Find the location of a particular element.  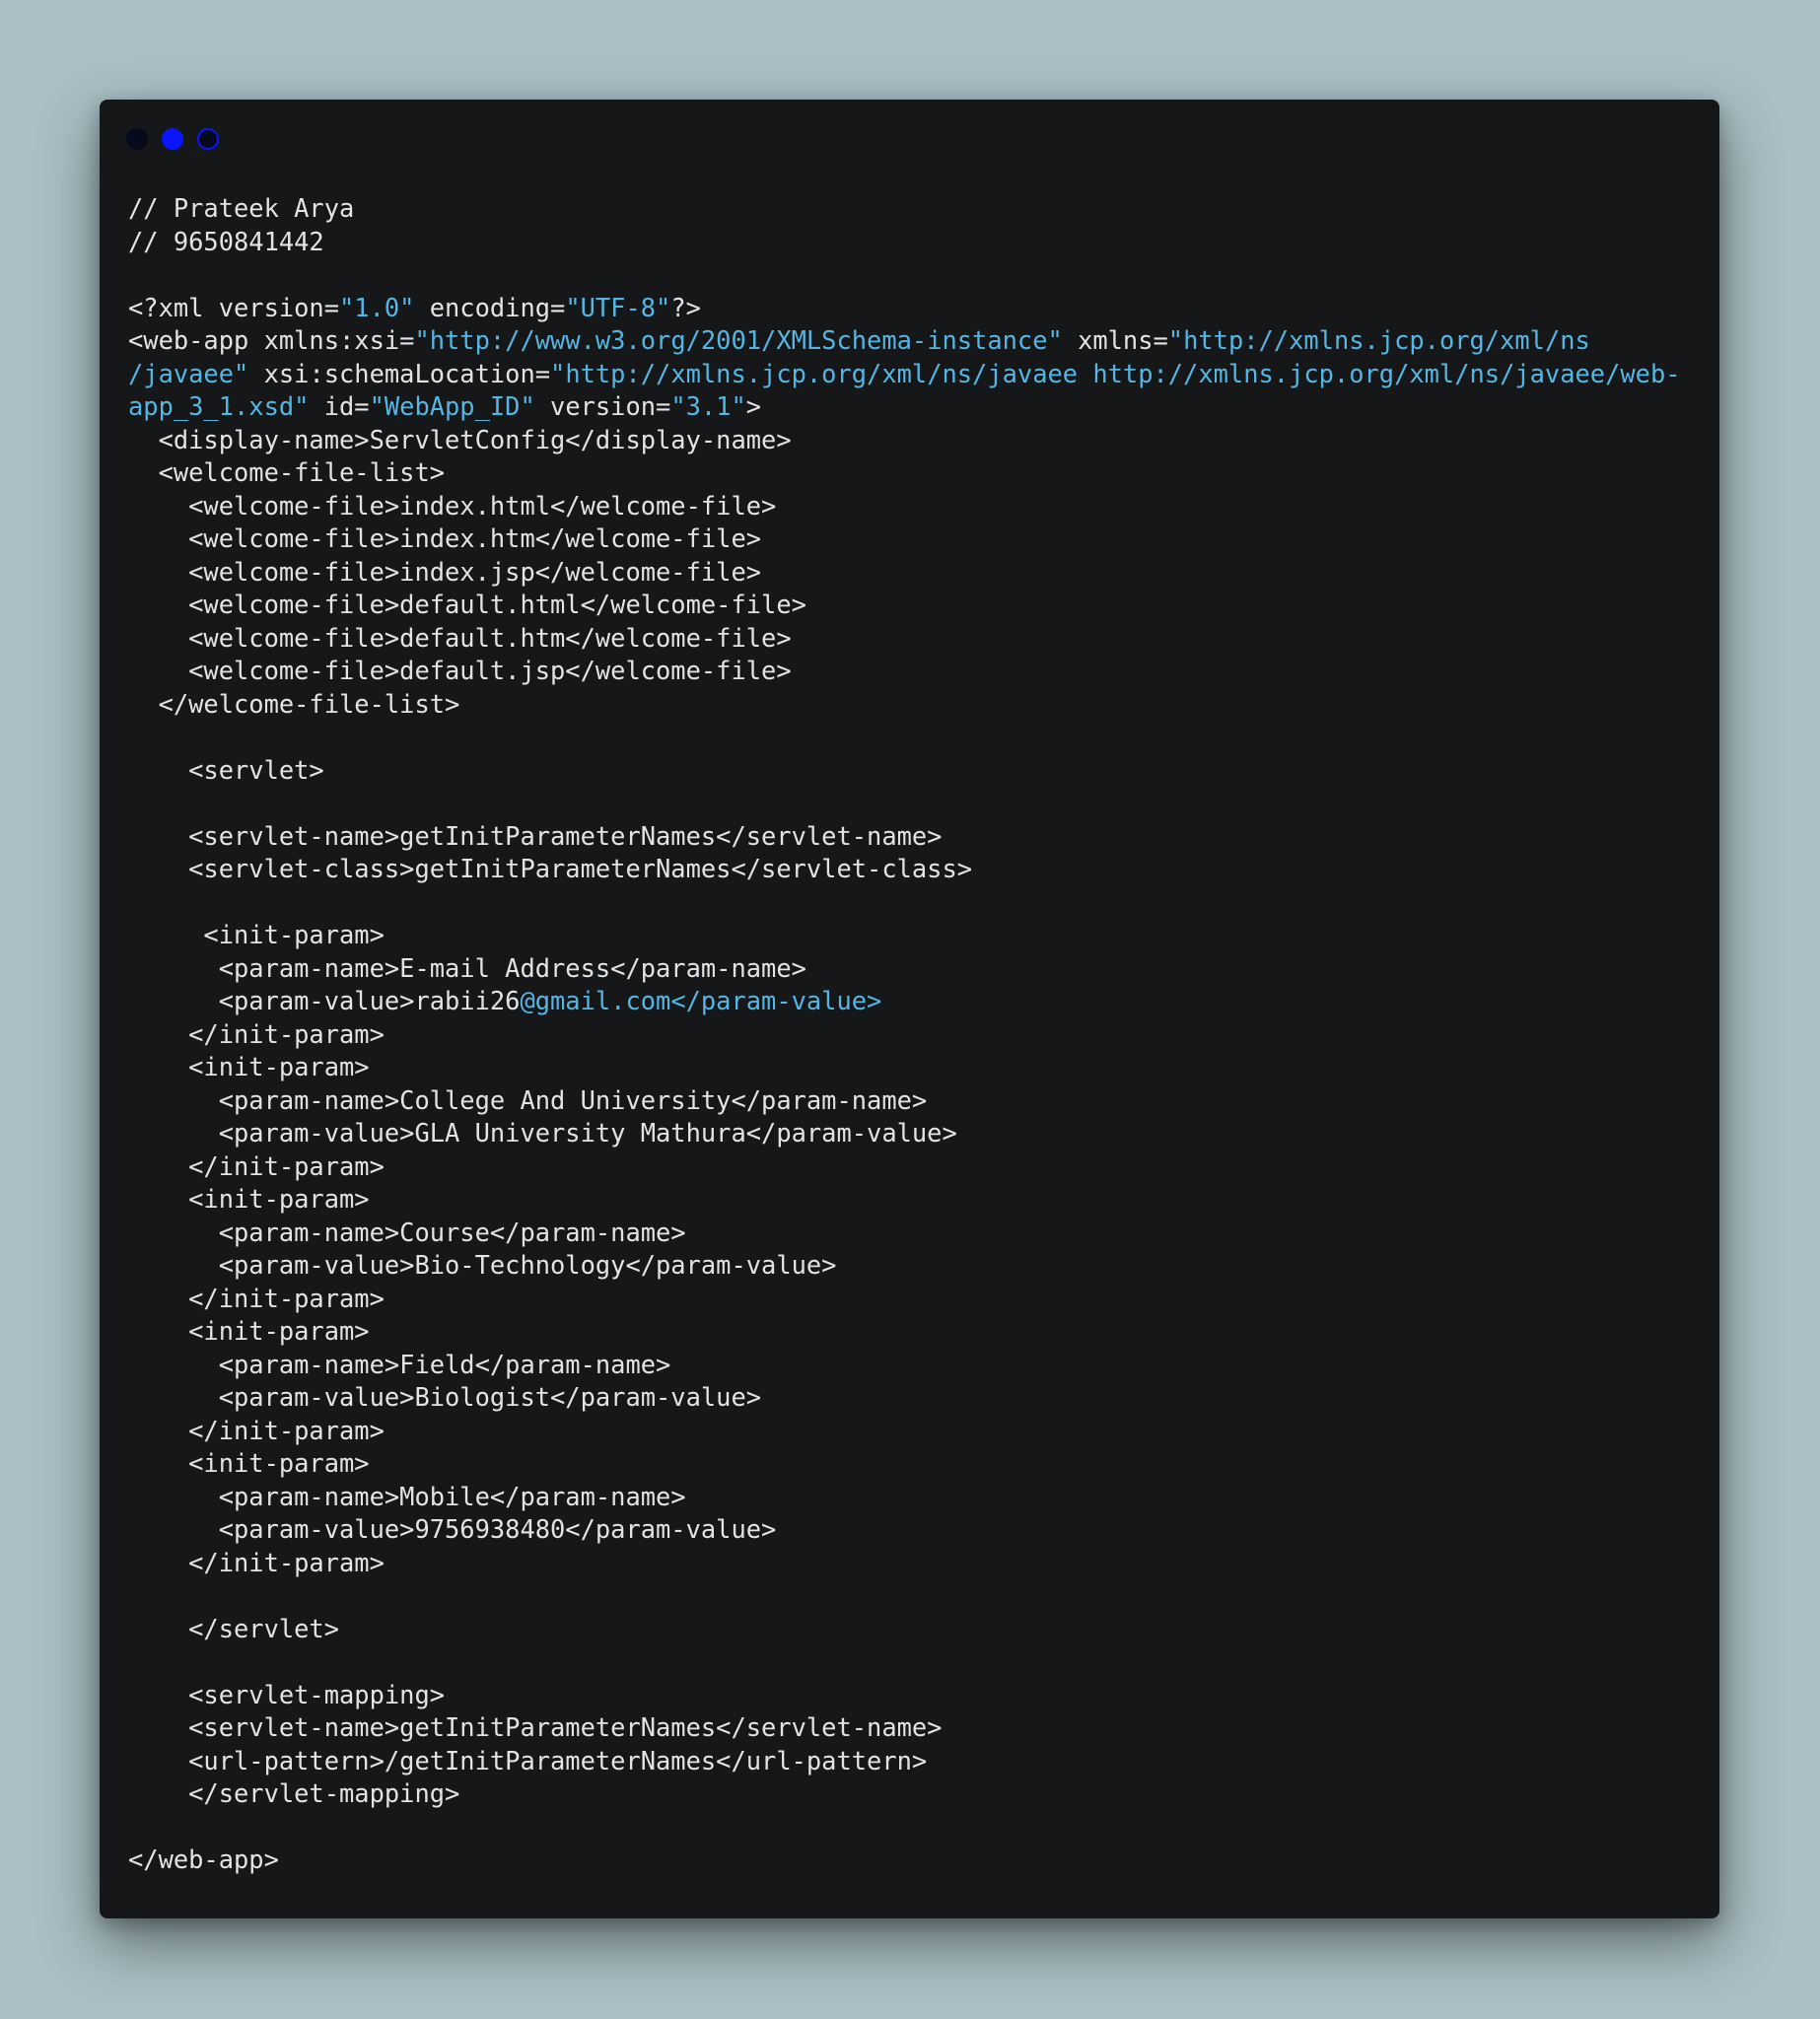

maximize-icon is located at coordinates (208, 139).